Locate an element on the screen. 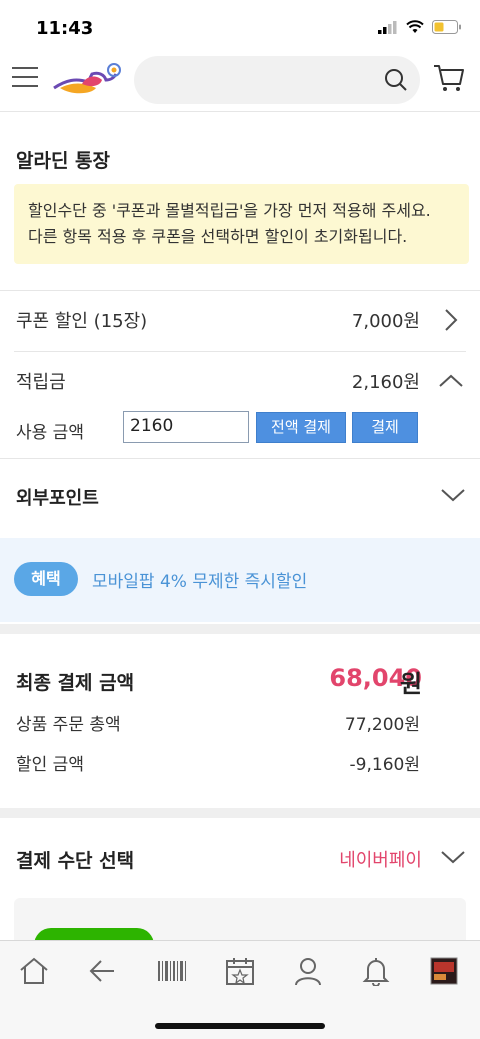 The image size is (480, 1039). coupon-value: 7,000원 is located at coordinates (385, 321).